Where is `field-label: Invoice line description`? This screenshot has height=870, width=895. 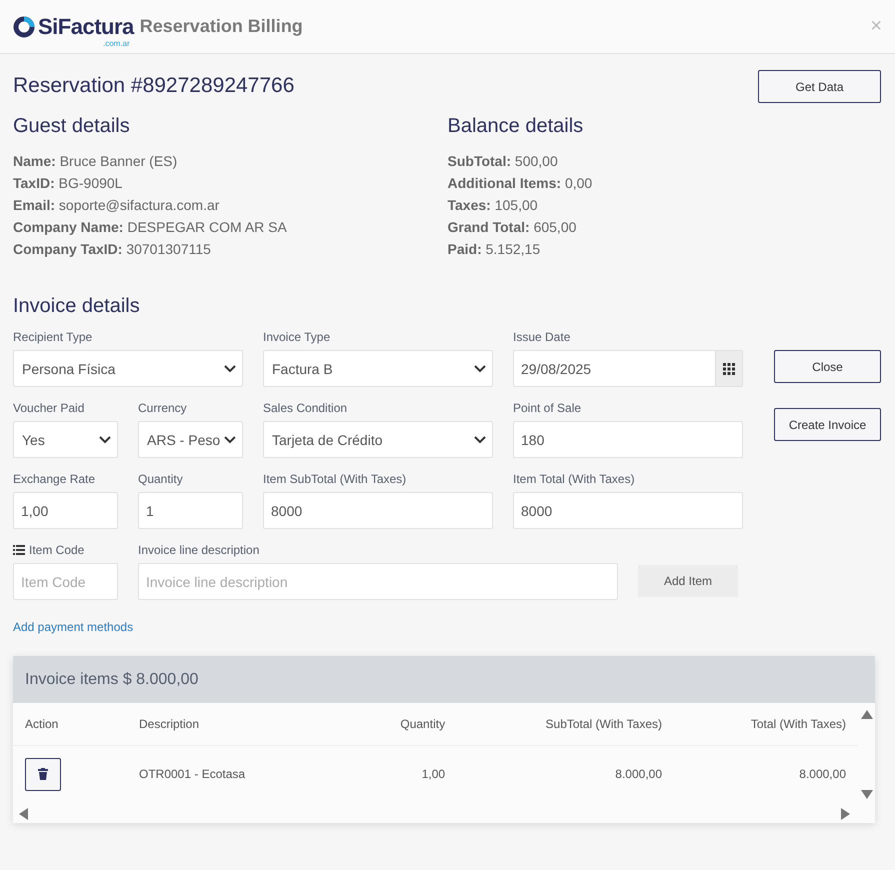 field-label: Invoice line description is located at coordinates (199, 550).